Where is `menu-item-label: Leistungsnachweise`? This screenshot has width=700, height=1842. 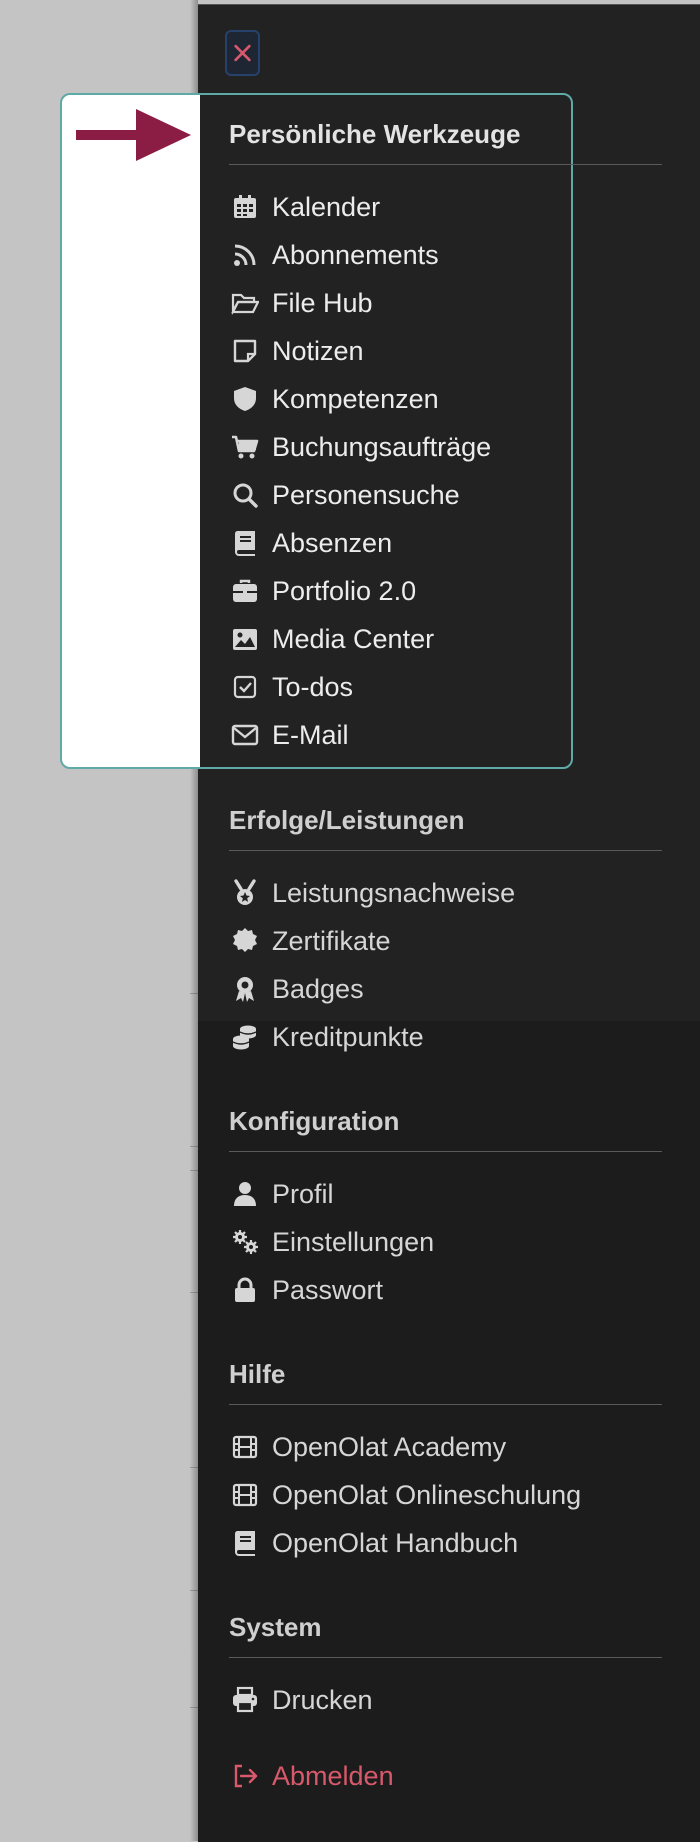 menu-item-label: Leistungsnachweise is located at coordinates (394, 892).